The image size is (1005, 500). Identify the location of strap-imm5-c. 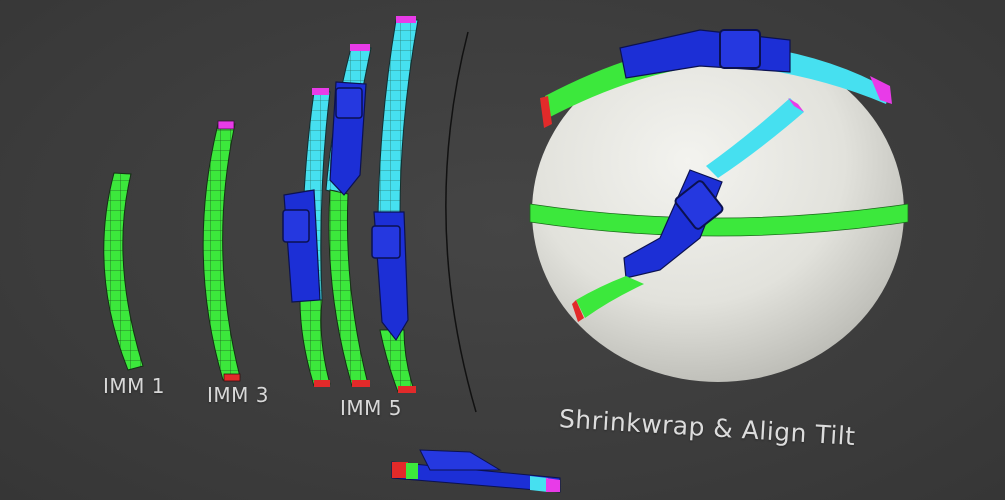
(395, 204).